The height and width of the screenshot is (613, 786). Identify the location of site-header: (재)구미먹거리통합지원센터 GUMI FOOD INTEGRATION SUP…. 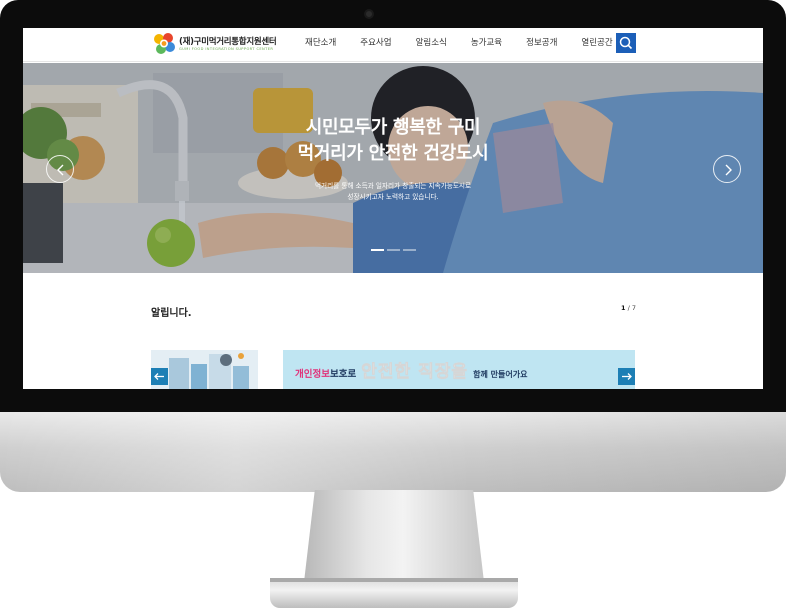
(393, 45).